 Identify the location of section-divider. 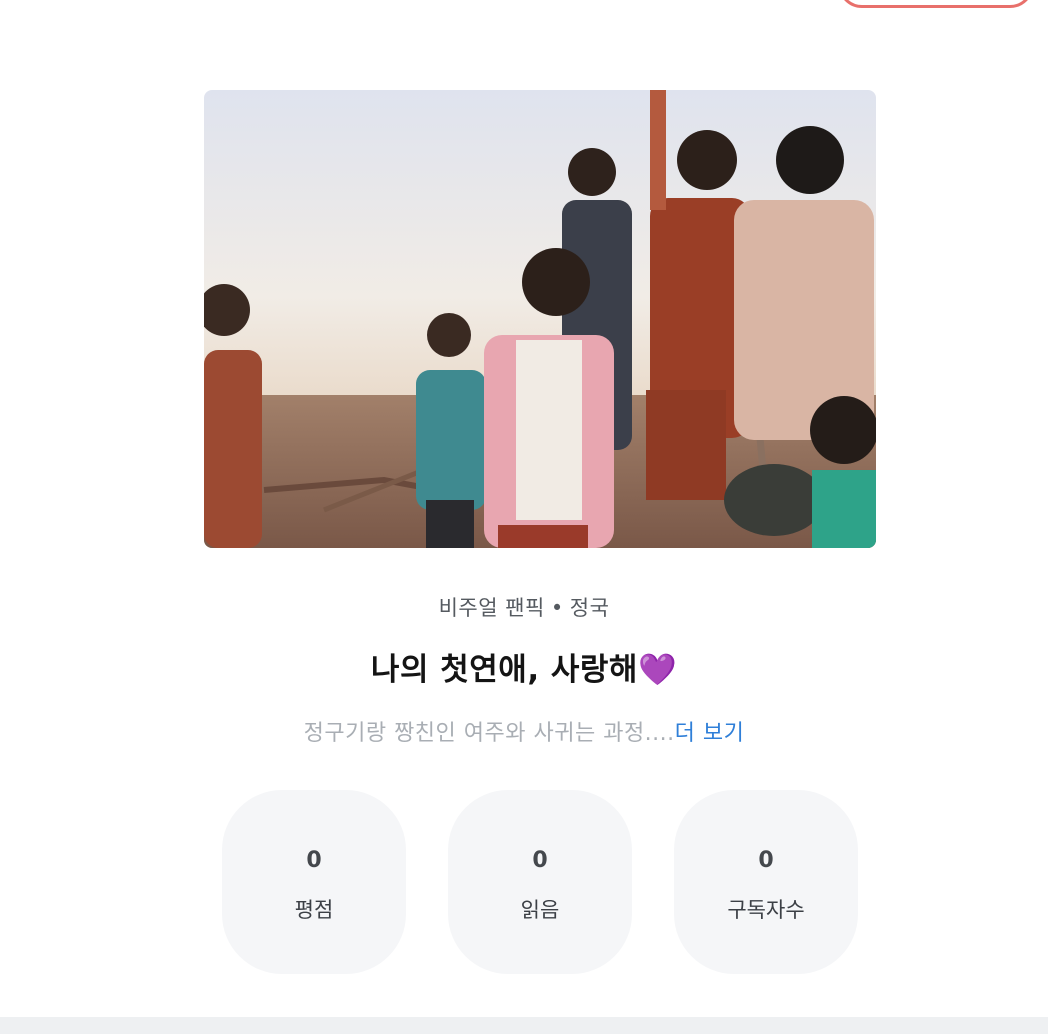
(524, 1025).